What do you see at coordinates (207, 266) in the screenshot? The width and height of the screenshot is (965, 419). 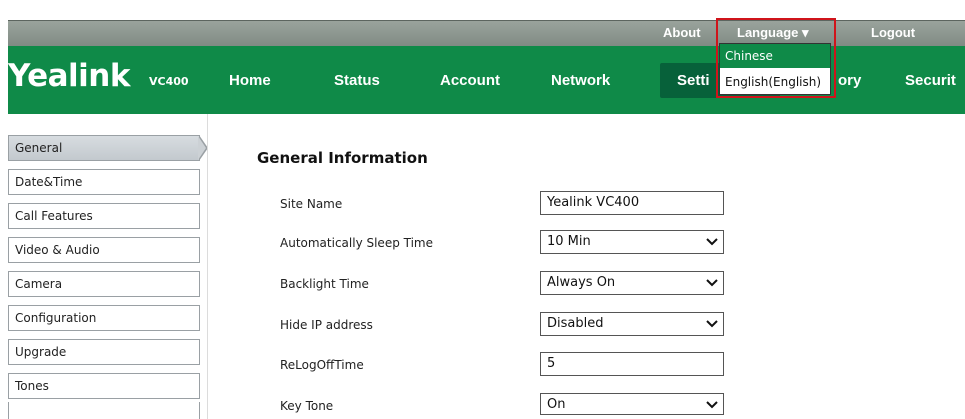 I see `content-divider` at bounding box center [207, 266].